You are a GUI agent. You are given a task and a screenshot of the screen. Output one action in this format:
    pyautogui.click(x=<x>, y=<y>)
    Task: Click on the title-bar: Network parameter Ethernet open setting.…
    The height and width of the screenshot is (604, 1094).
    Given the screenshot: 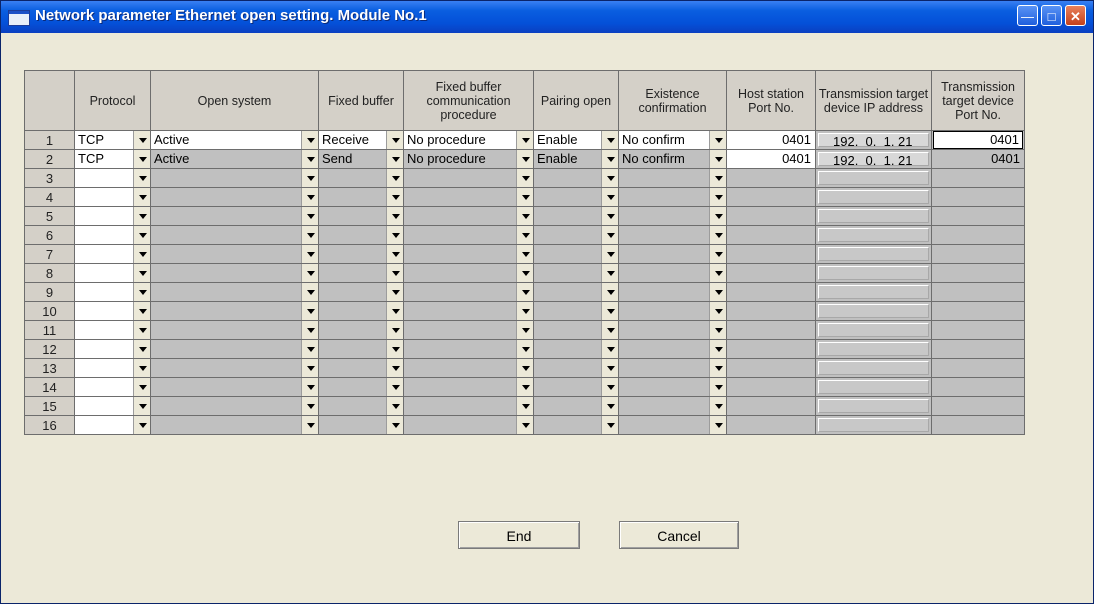 What is the action you would take?
    pyautogui.click(x=547, y=17)
    